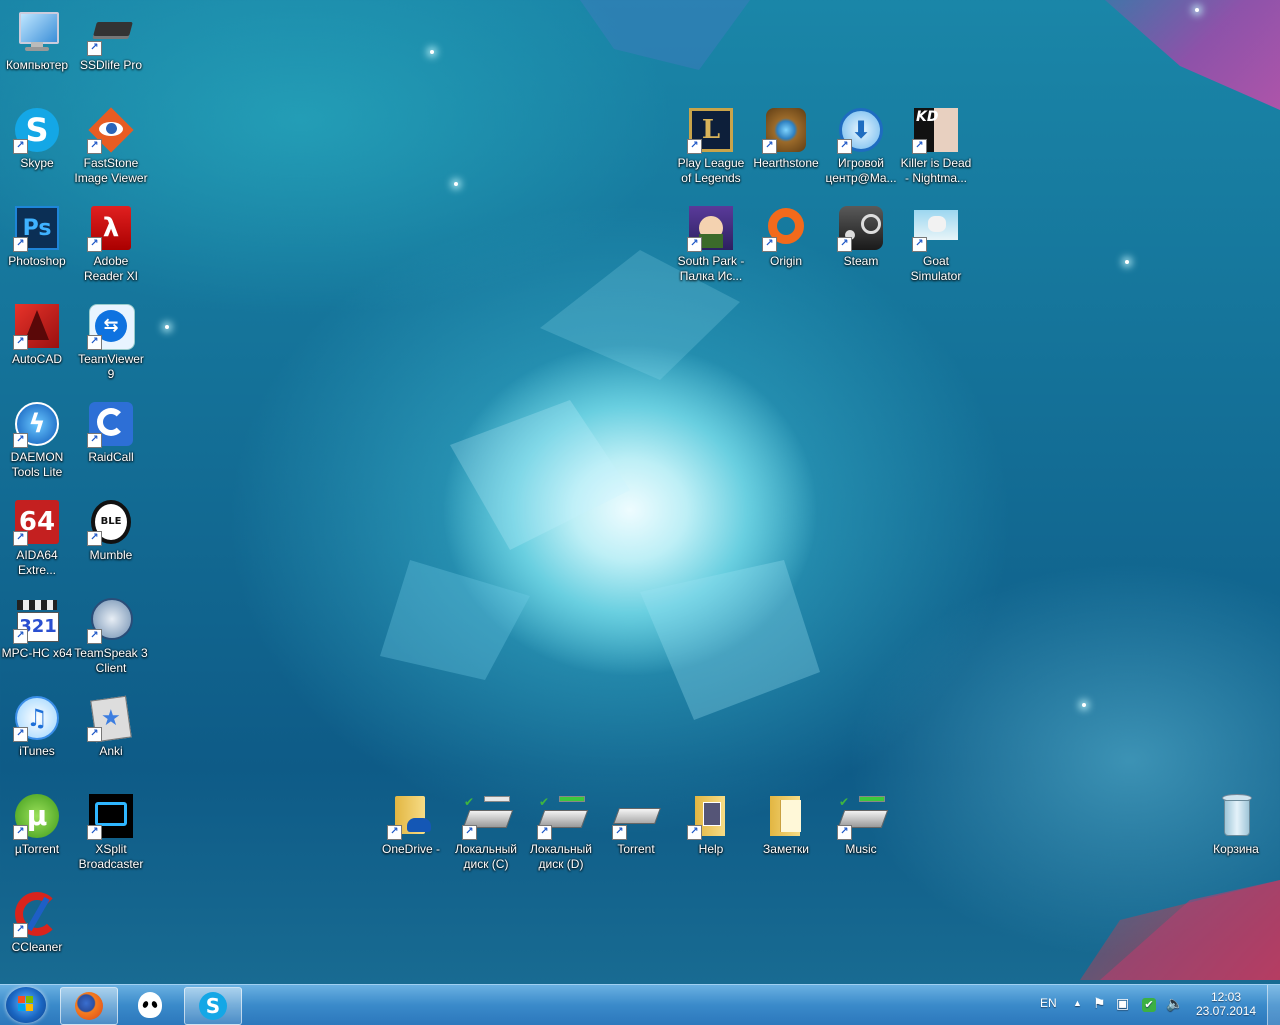  I want to click on show-desktop-button, so click(1273, 1005).